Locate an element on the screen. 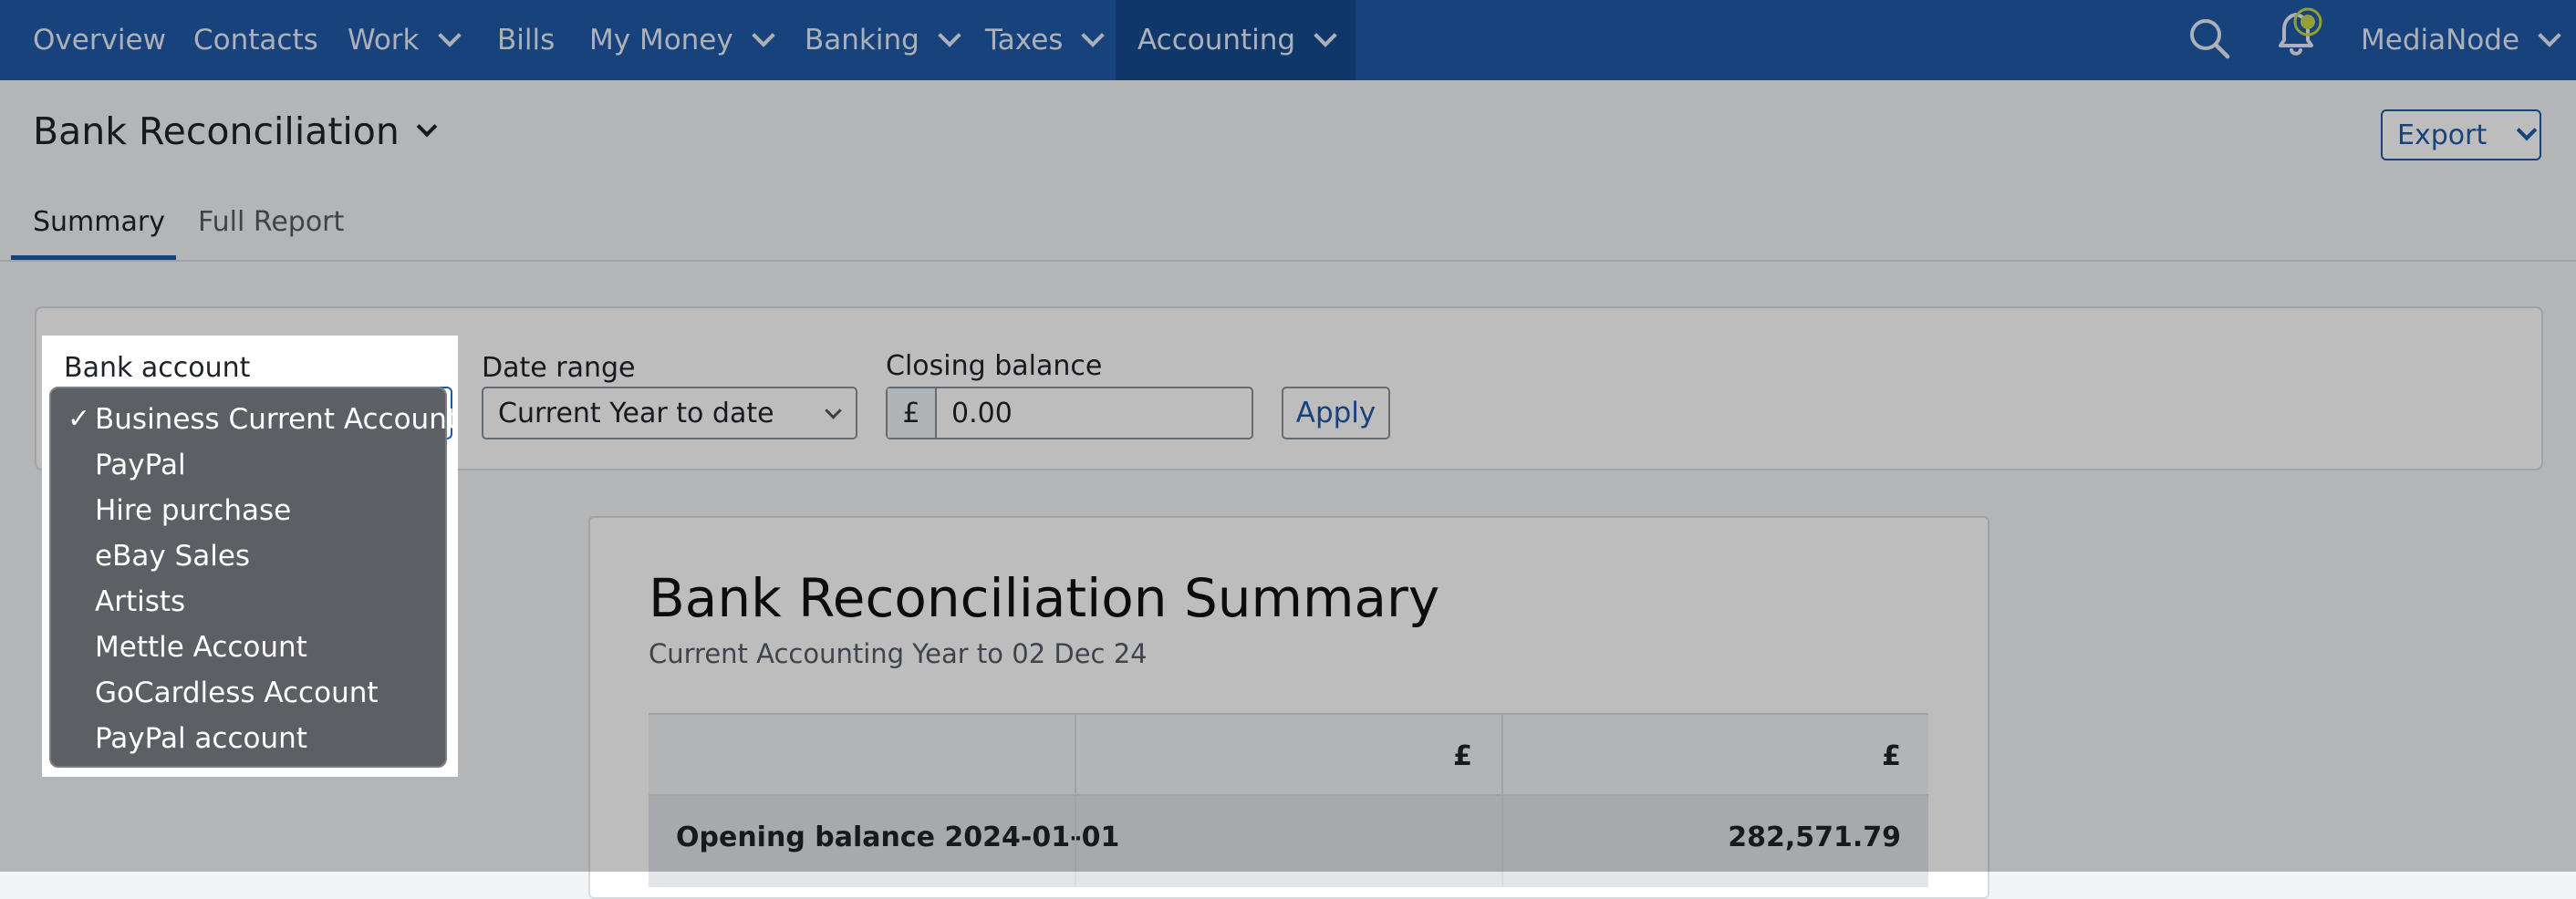 This screenshot has height=899, width=2576. dropdown-option: Business Current Account is located at coordinates (276, 419).